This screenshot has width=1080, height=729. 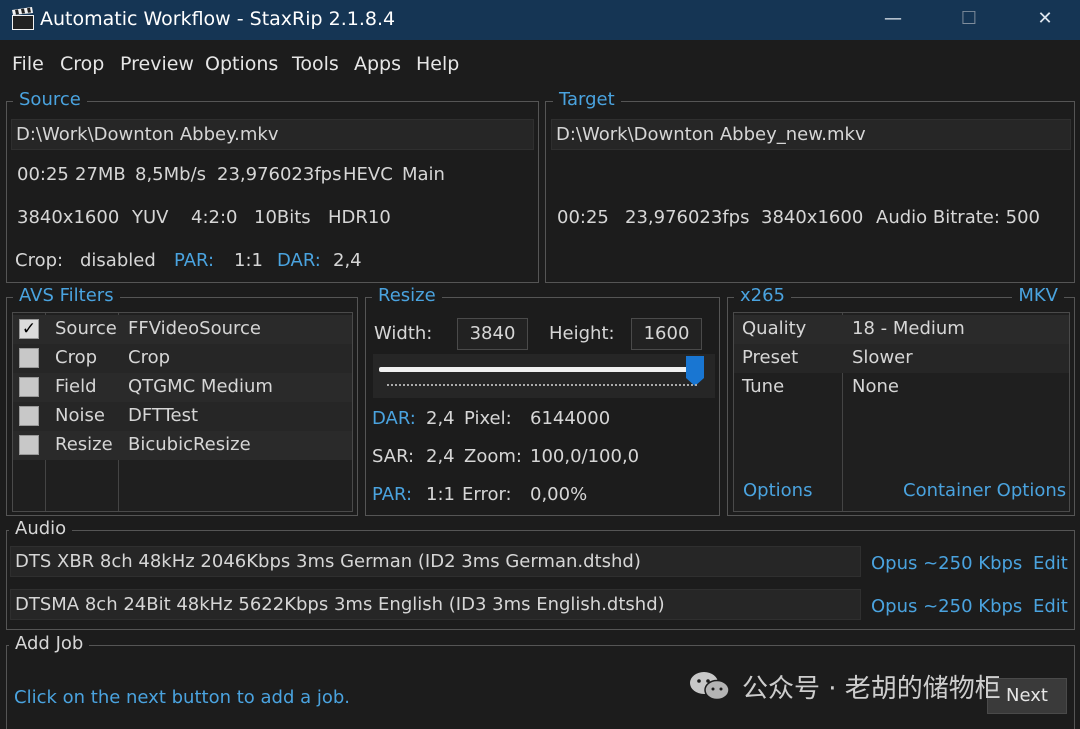 I want to click on encoder-option-value: 18 - Medium, so click(x=908, y=328).